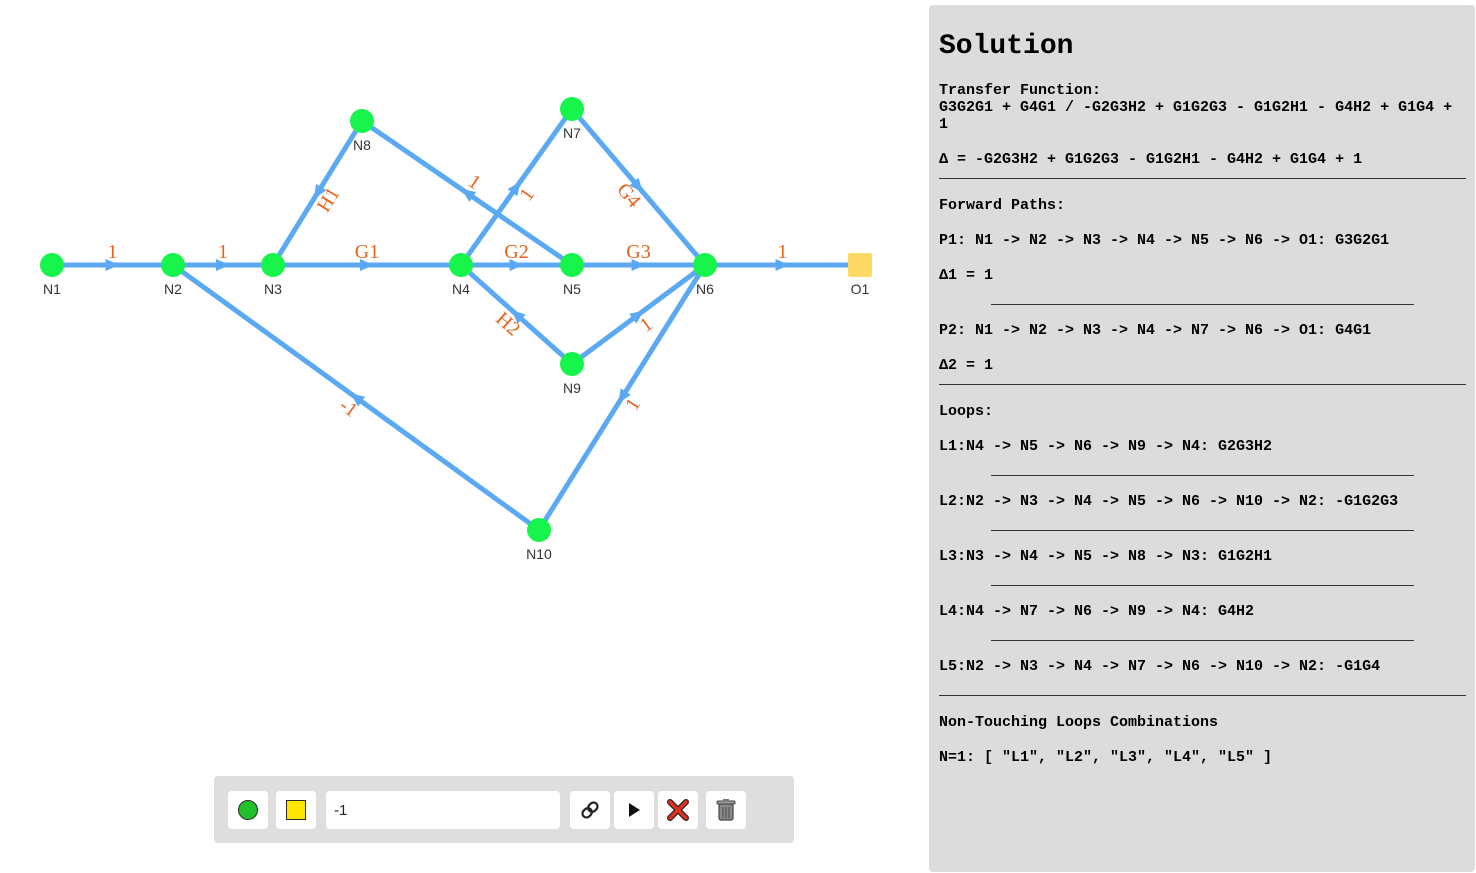 The image size is (1476, 873). Describe the element at coordinates (572, 265) in the screenshot. I see `node-n5` at that location.